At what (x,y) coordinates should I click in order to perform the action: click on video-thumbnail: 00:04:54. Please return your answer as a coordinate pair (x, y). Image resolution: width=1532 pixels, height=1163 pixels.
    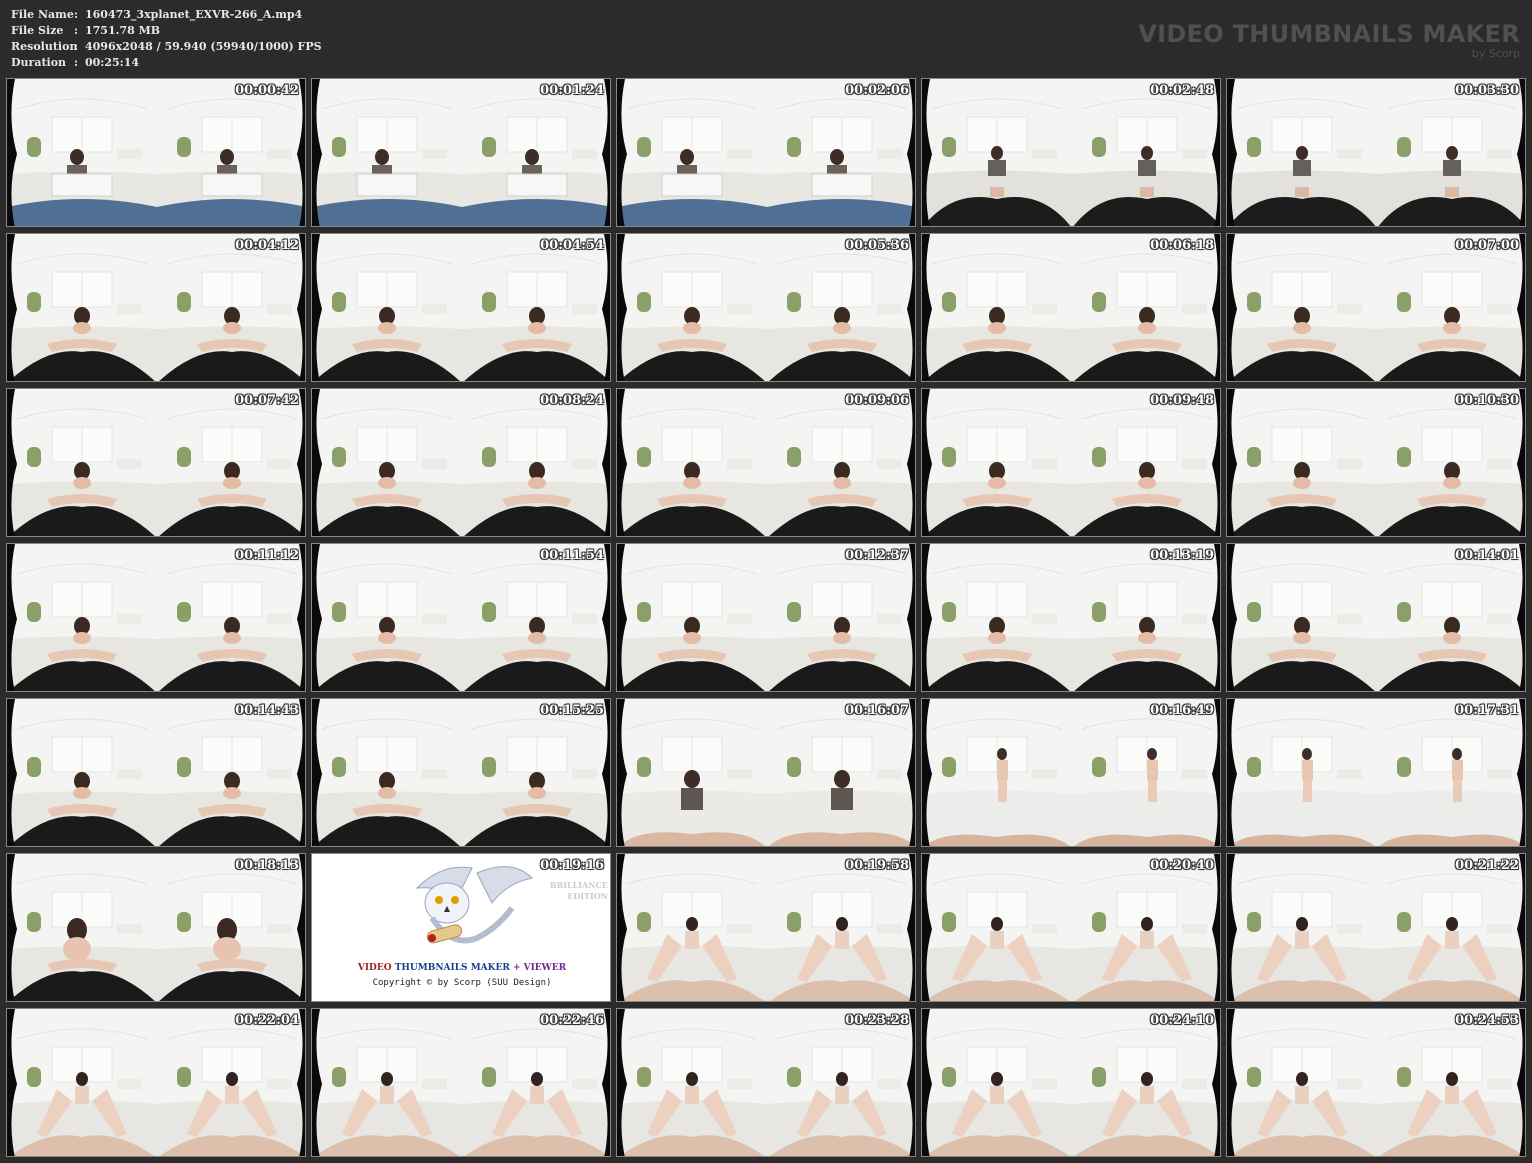
    Looking at the image, I should click on (461, 307).